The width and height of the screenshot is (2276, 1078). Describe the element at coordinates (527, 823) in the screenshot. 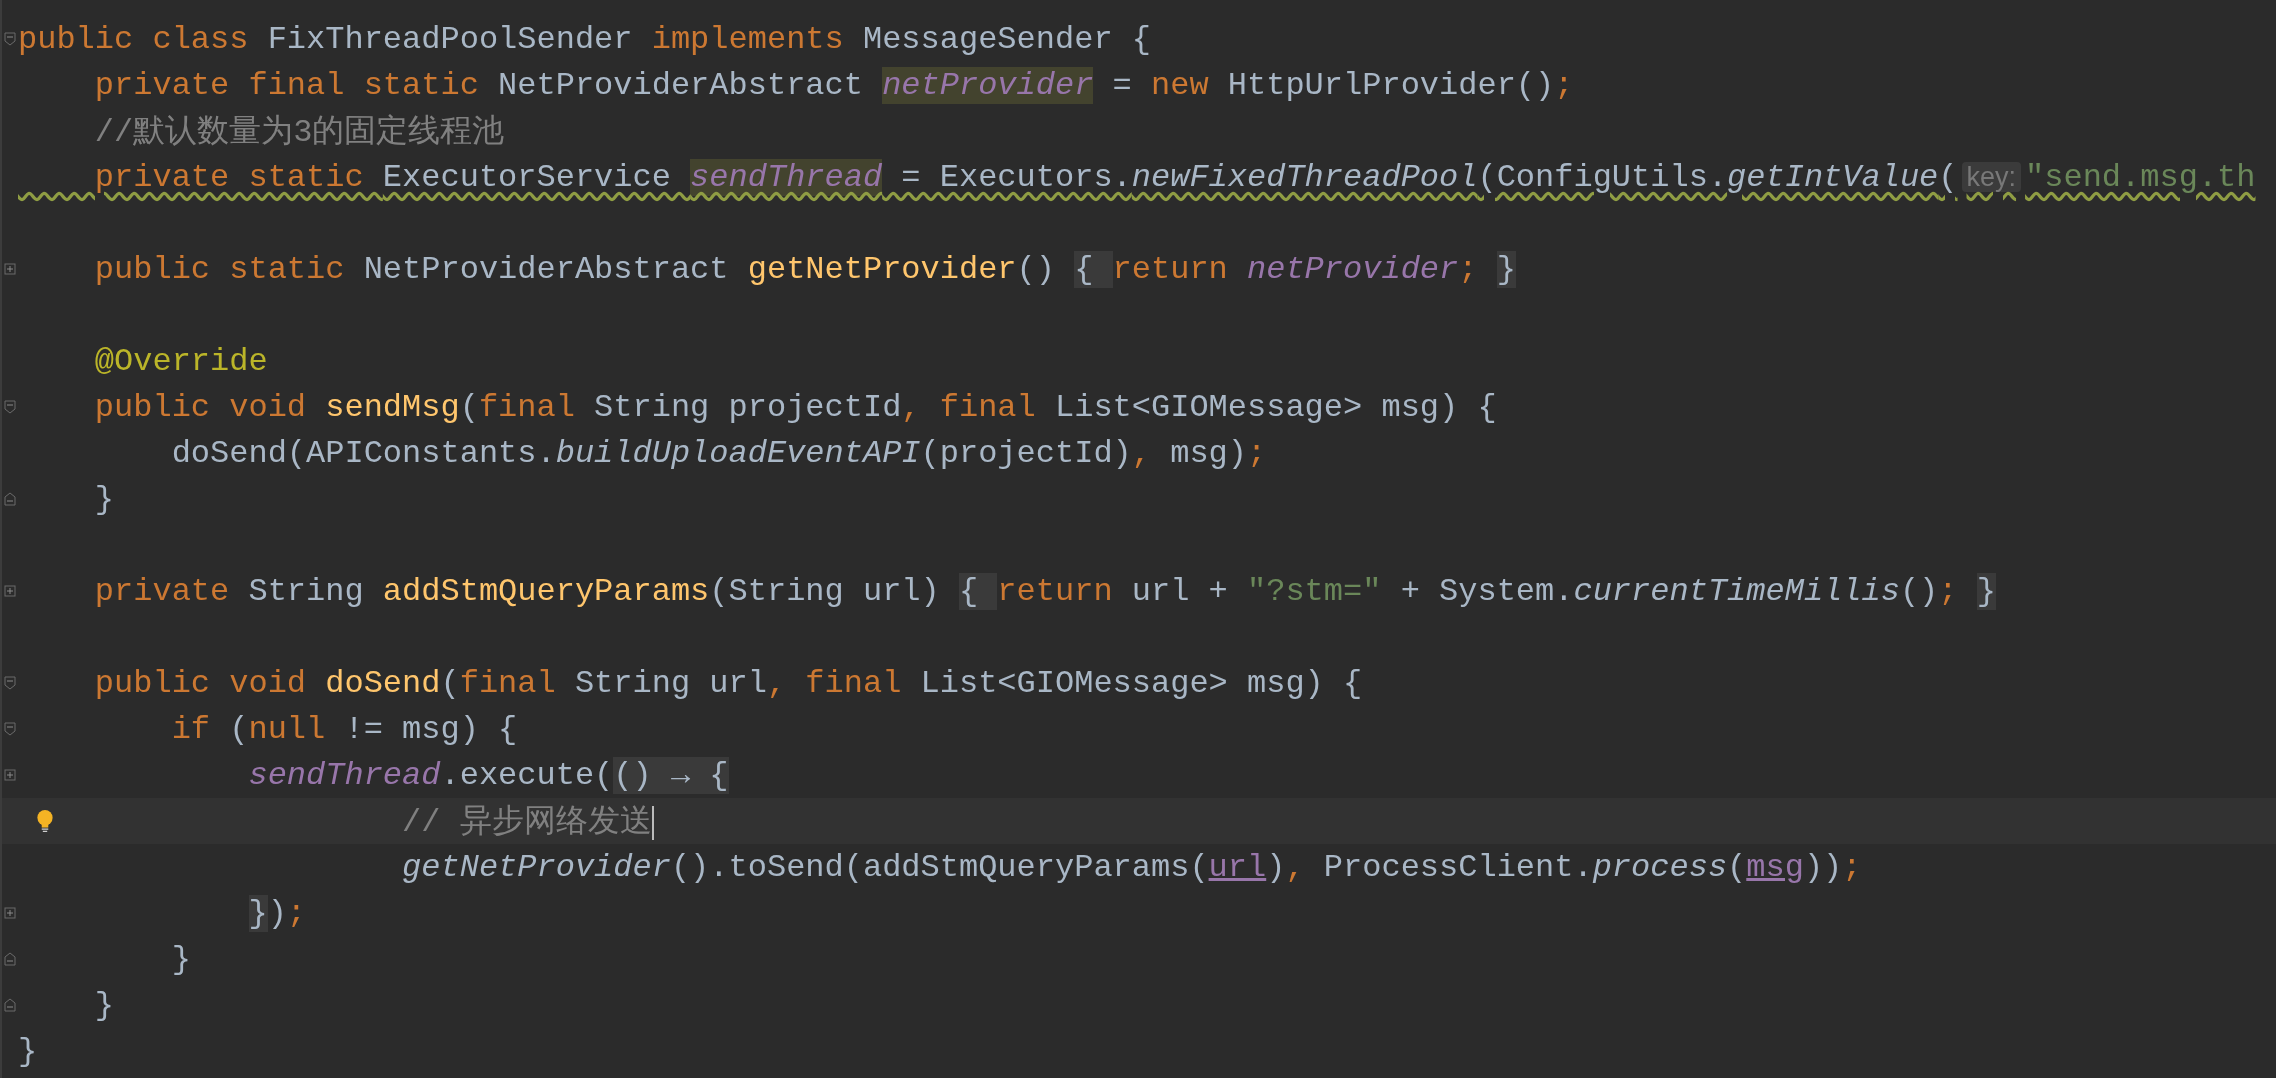

I see `code-line: // 异步网络发送` at that location.